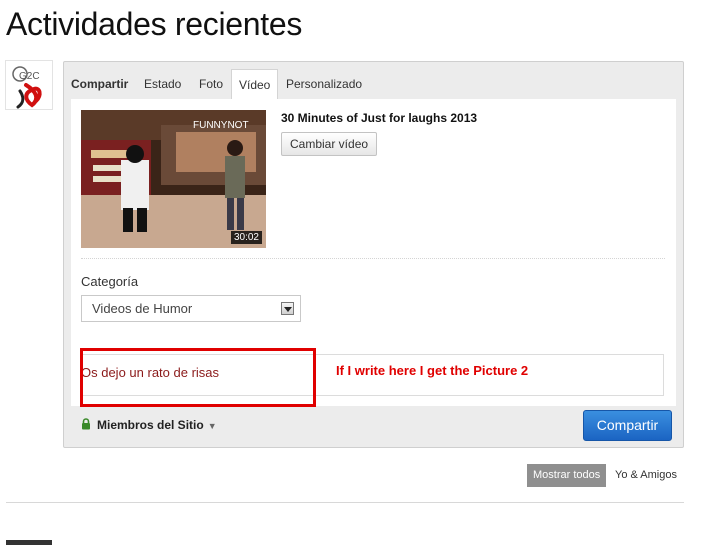 Image resolution: width=709 pixels, height=545 pixels. I want to click on video-thumbnail: FUNNYNOT 30:02, so click(173, 179).